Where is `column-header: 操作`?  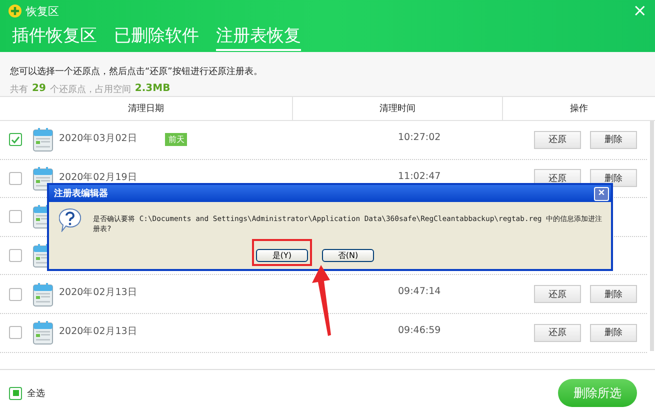 column-header: 操作 is located at coordinates (579, 109).